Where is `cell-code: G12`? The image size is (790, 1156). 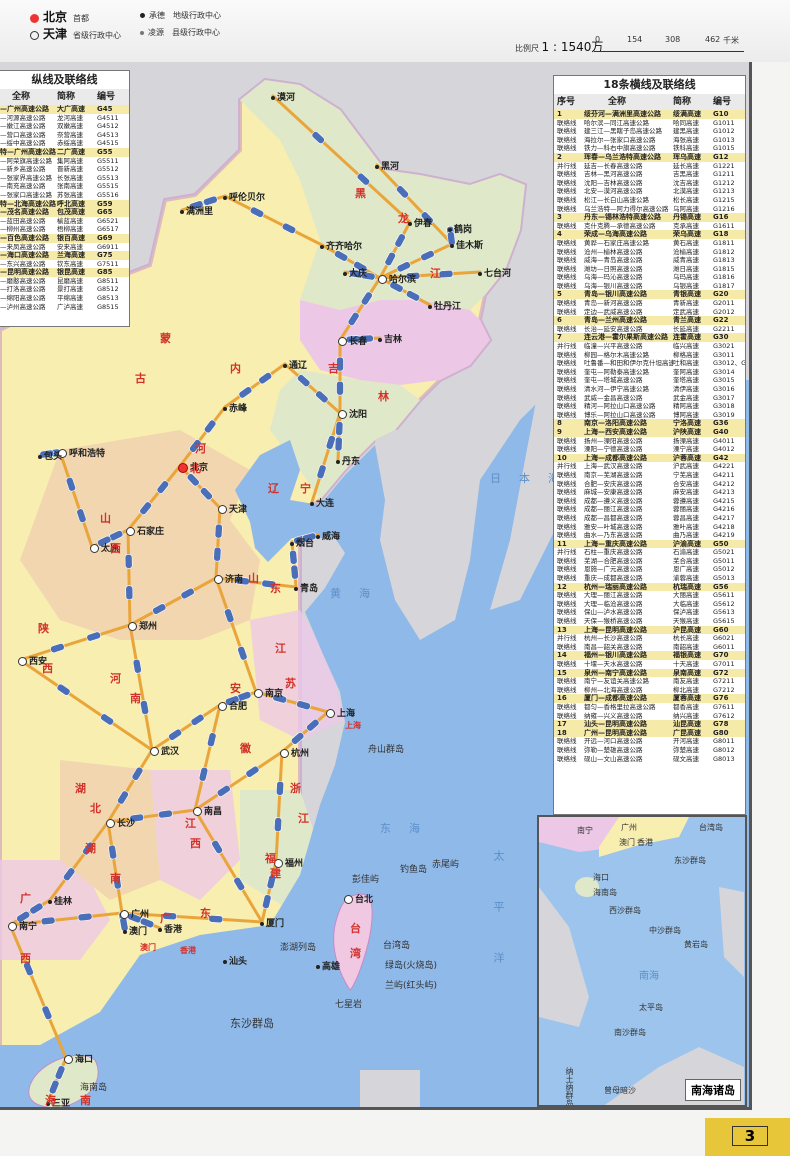
cell-code: G12 is located at coordinates (721, 156).